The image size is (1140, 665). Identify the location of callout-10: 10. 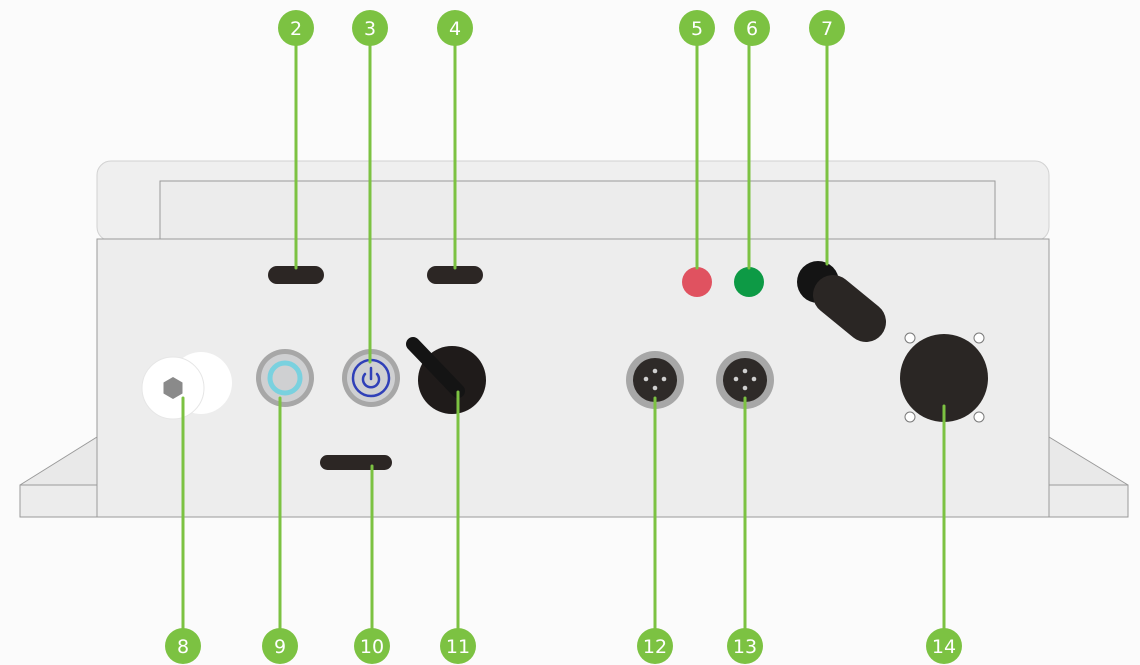
(372, 646).